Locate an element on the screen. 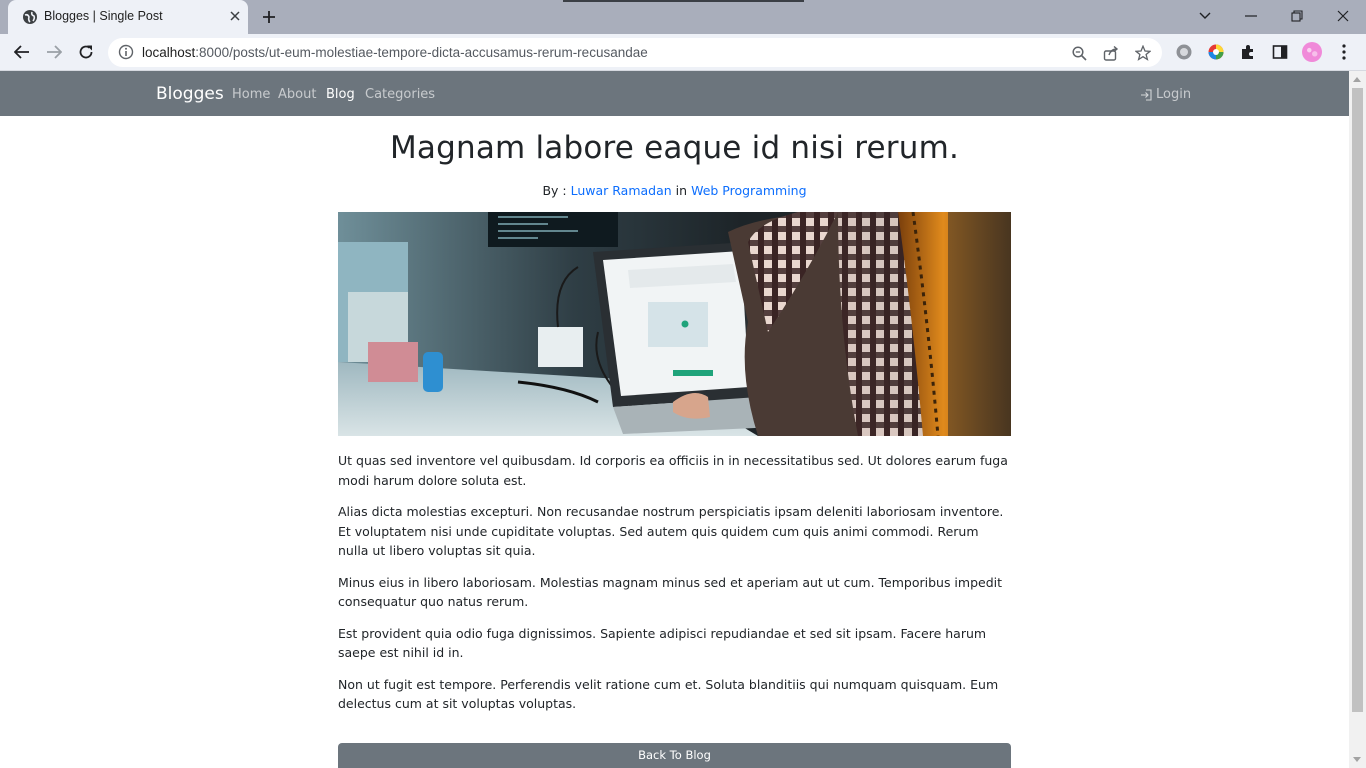 The image size is (1366, 768). author-link: Luwar Ramadan is located at coordinates (621, 190).